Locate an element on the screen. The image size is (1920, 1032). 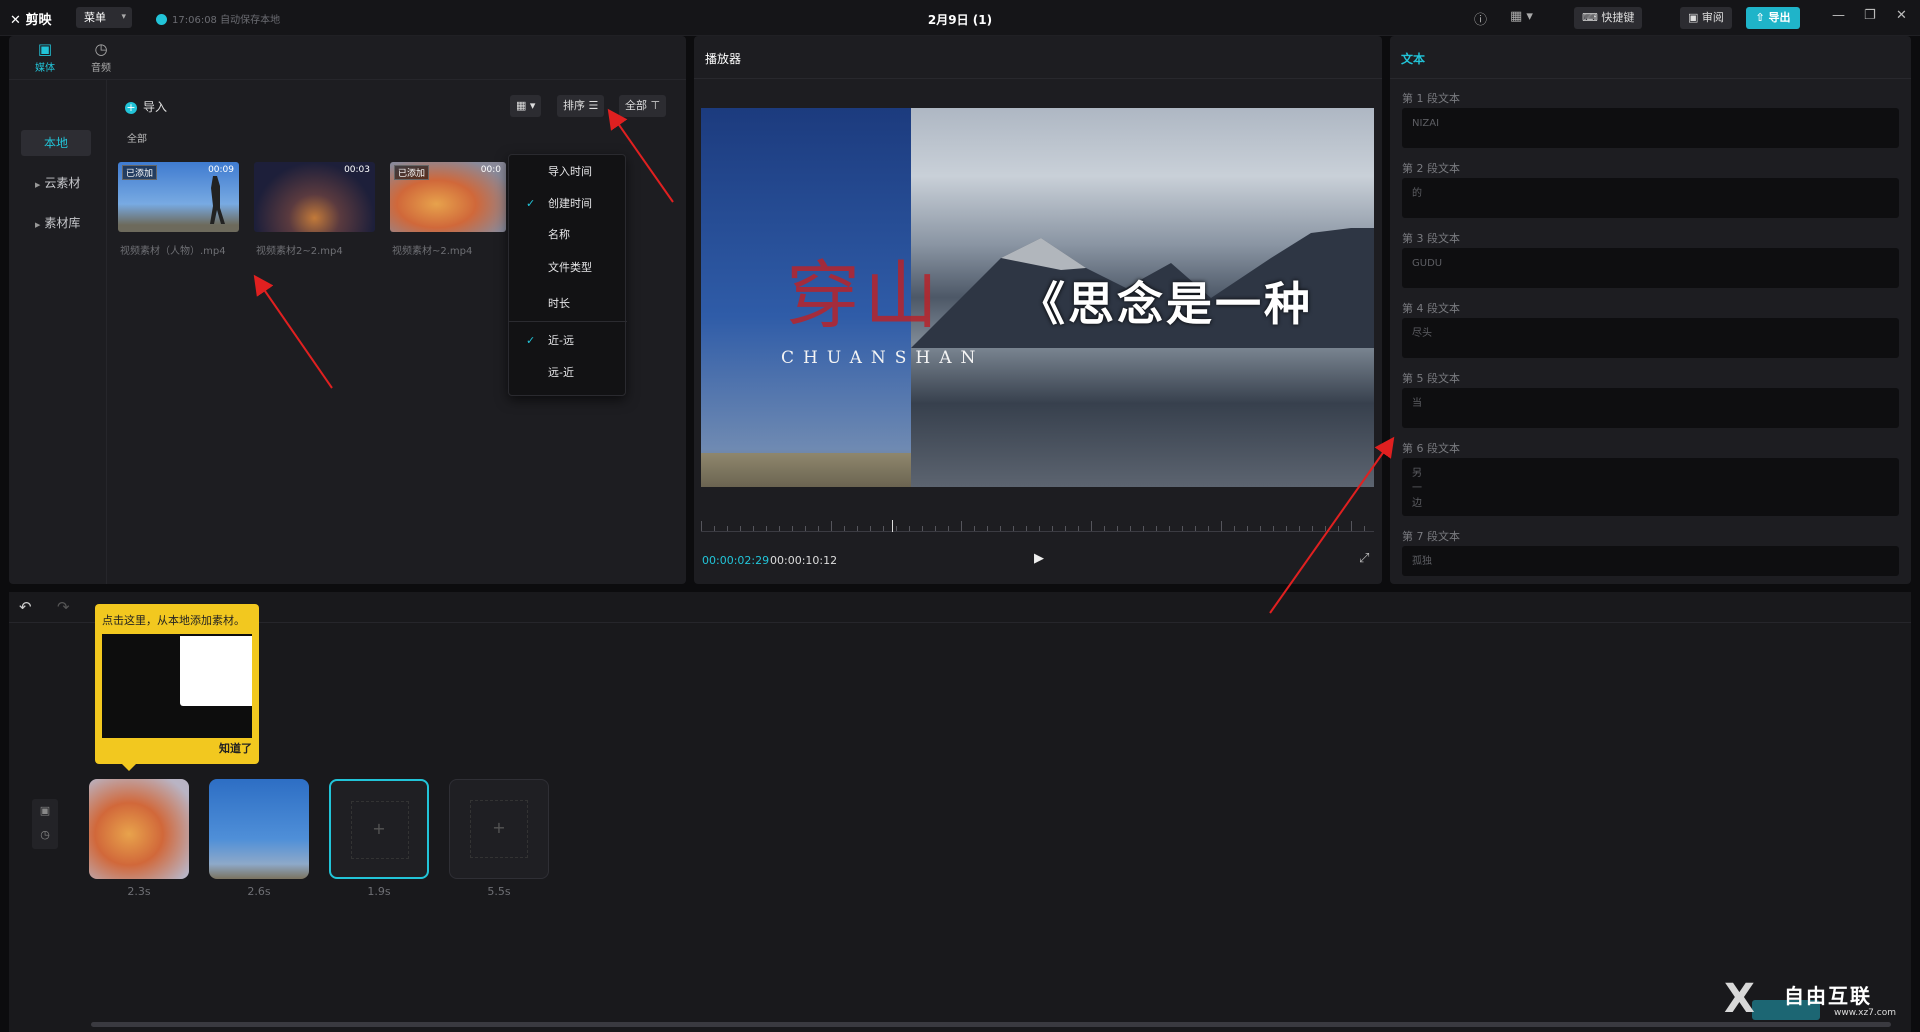
segment-label: 第 4 段文本 is located at coordinates (1431, 308).